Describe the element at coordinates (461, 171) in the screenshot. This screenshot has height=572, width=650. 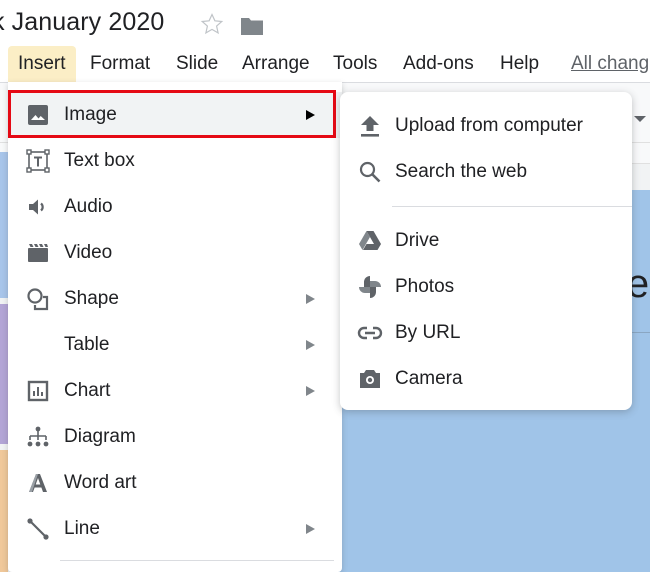
I see `image-submenu-label: Search the web` at that location.